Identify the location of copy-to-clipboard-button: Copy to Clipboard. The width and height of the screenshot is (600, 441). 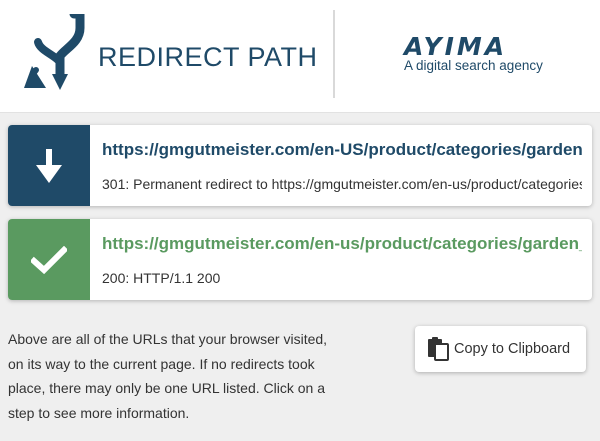
(500, 349).